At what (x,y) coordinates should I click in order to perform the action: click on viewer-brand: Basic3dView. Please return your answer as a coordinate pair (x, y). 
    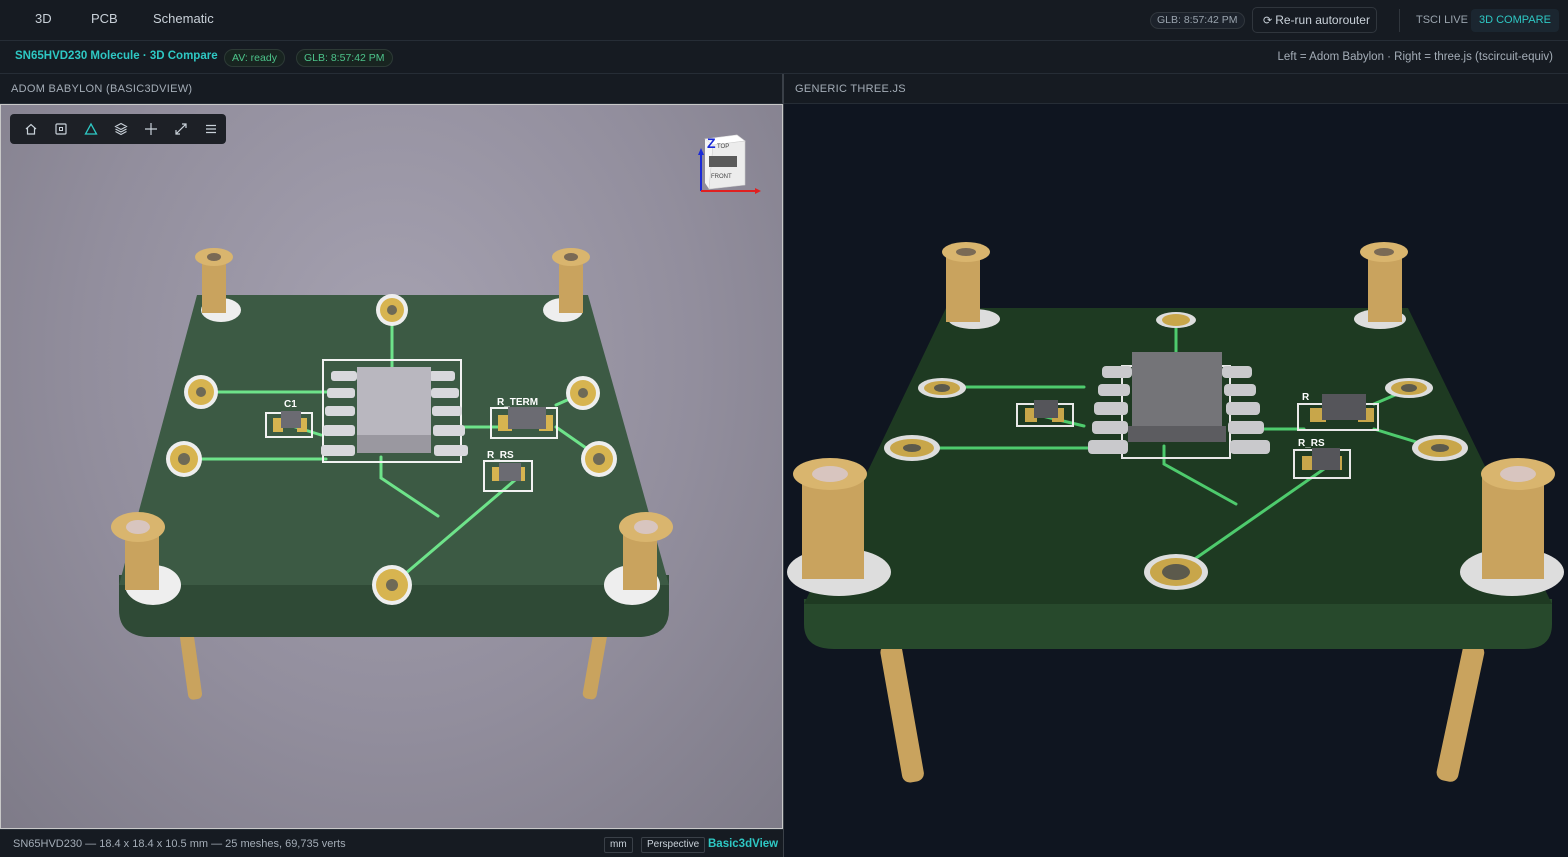
    Looking at the image, I should click on (743, 844).